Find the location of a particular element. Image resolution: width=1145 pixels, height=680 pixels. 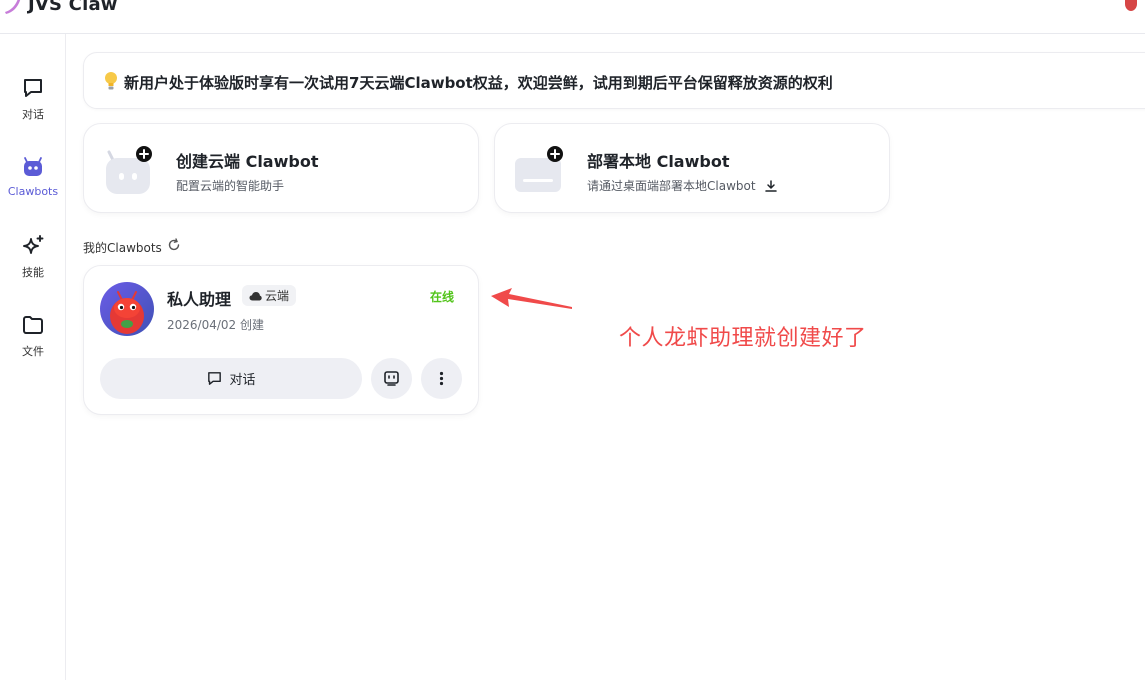

card-title: 部署本地 Clawbot is located at coordinates (658, 161).